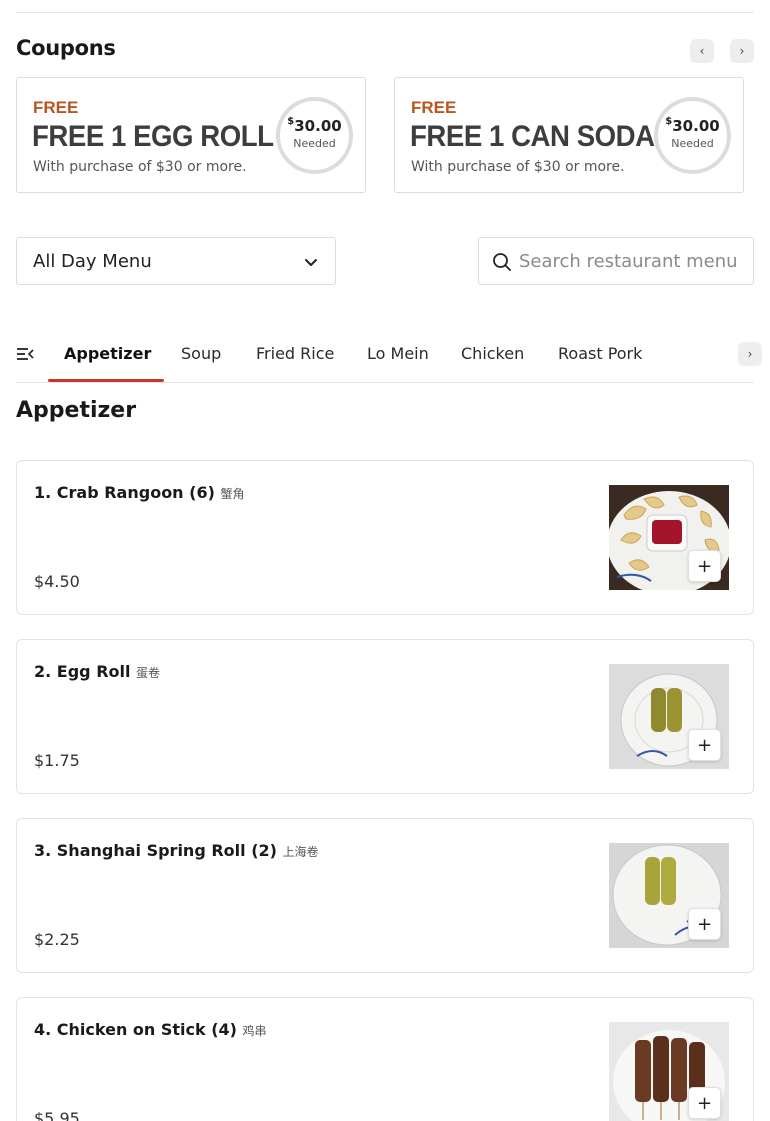  Describe the element at coordinates (57, 581) in the screenshot. I see `menu-item-price: $4.50` at that location.